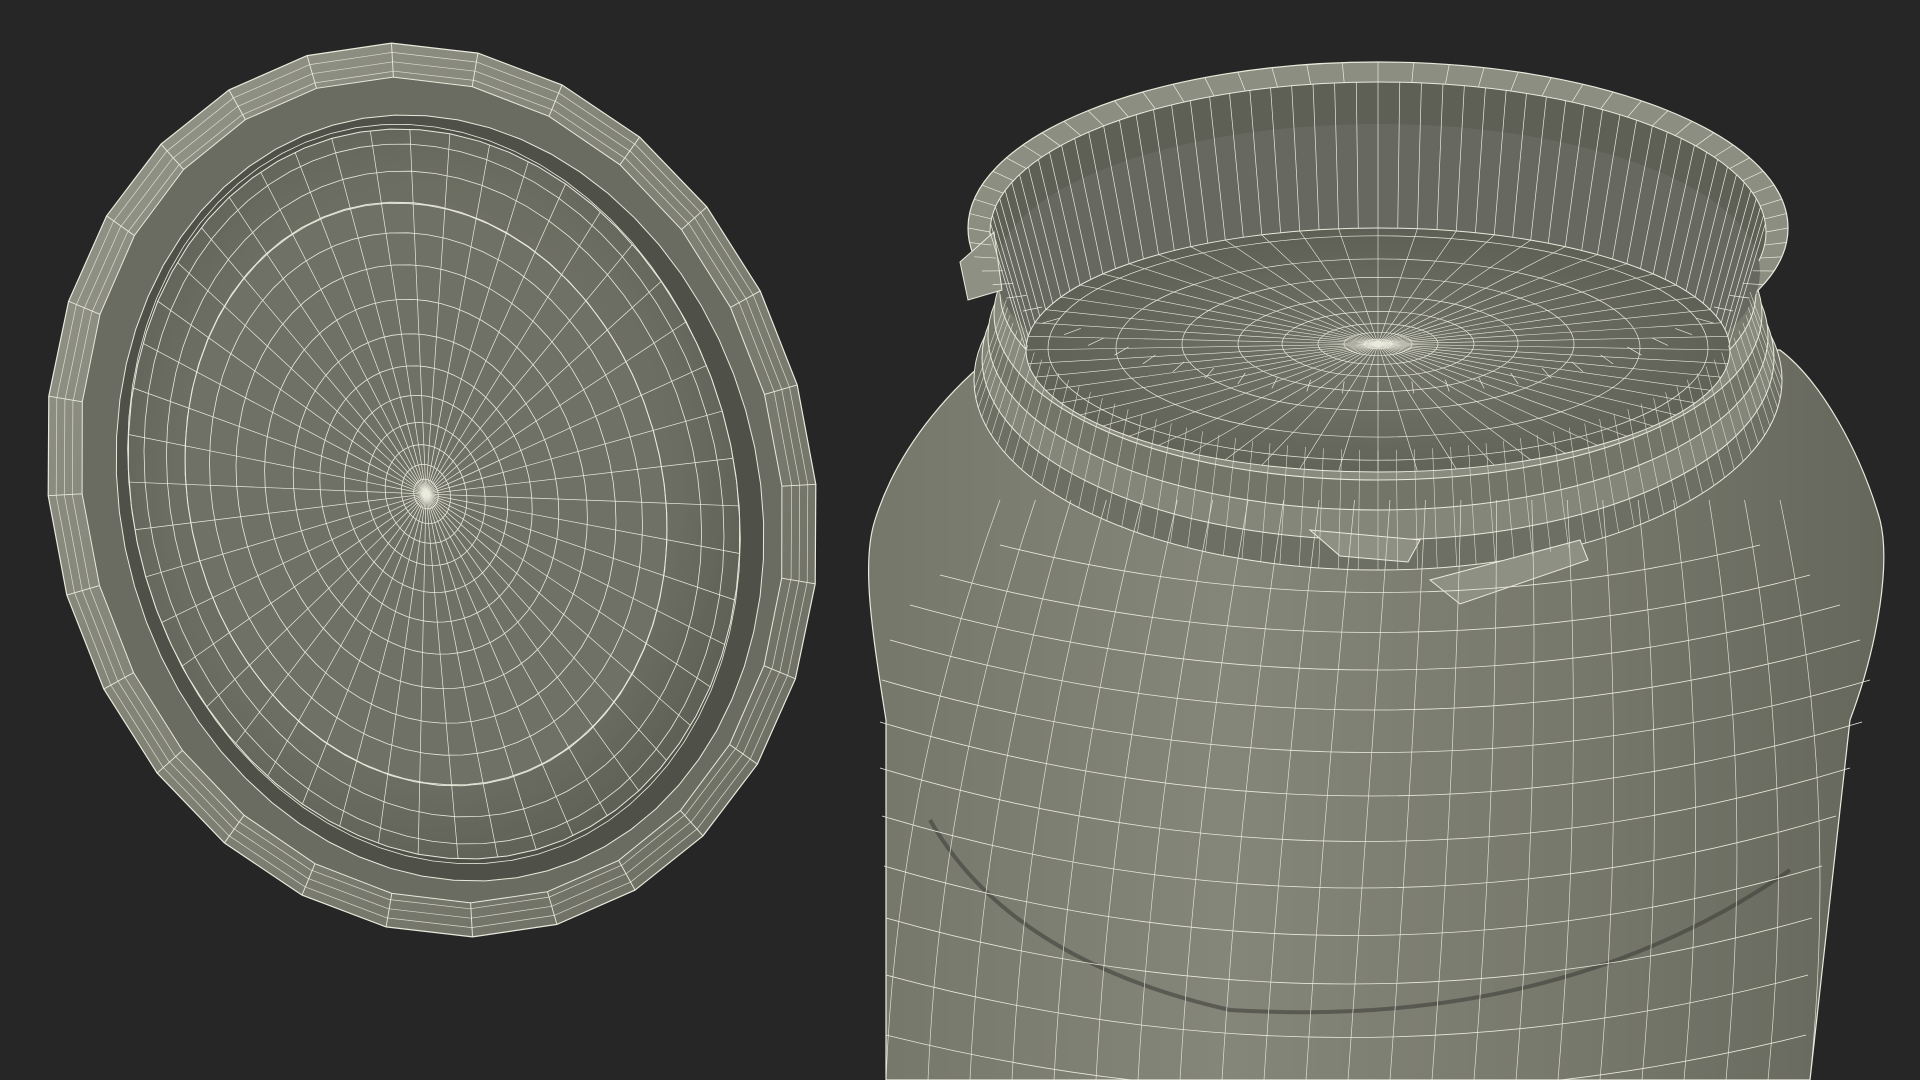 Image resolution: width=1920 pixels, height=1080 pixels. Describe the element at coordinates (426, 494) in the screenshot. I see `lid-center-pole` at that location.